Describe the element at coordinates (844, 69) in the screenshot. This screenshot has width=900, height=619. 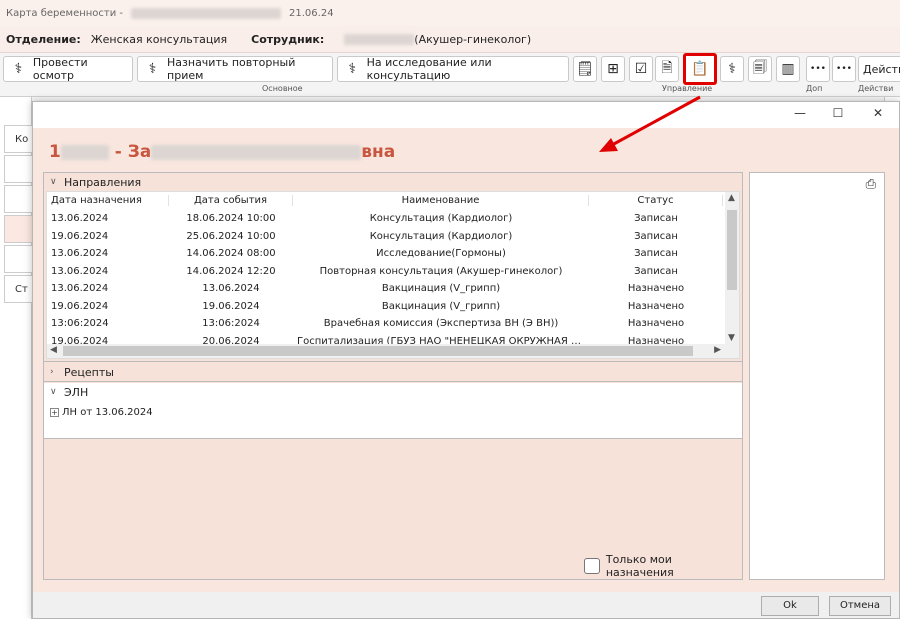
I see `more-actions-button: •••` at that location.